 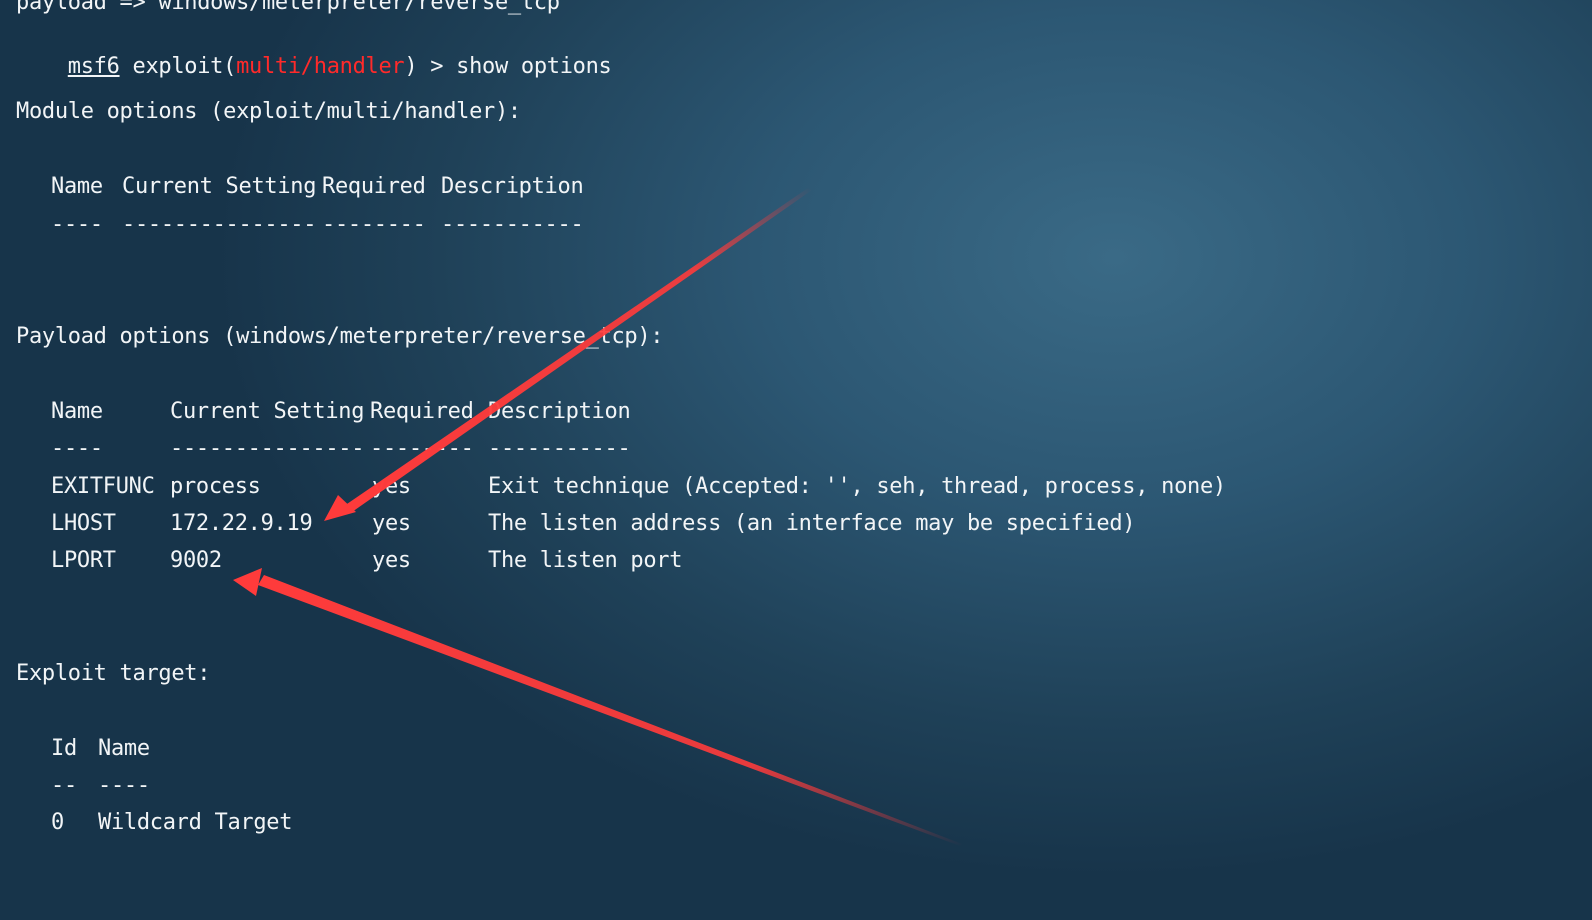 What do you see at coordinates (124, 785) in the screenshot?
I see `target-dash-name: ----` at bounding box center [124, 785].